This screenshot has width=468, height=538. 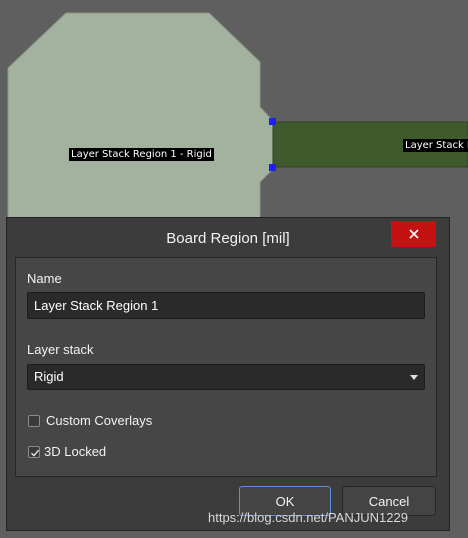 I want to click on layer-stack-label: Layer stack, so click(x=60, y=349).